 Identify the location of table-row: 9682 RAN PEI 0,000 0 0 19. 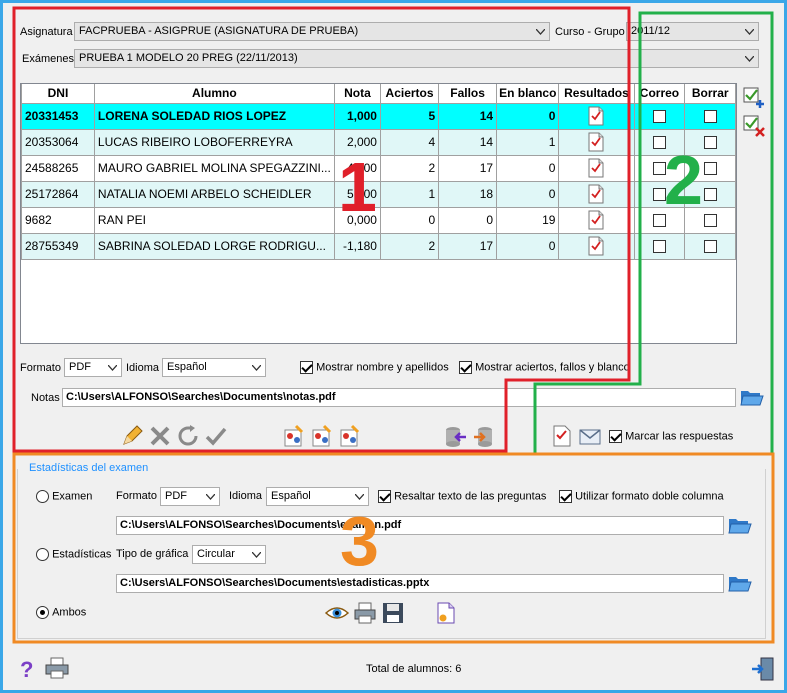
(378, 220).